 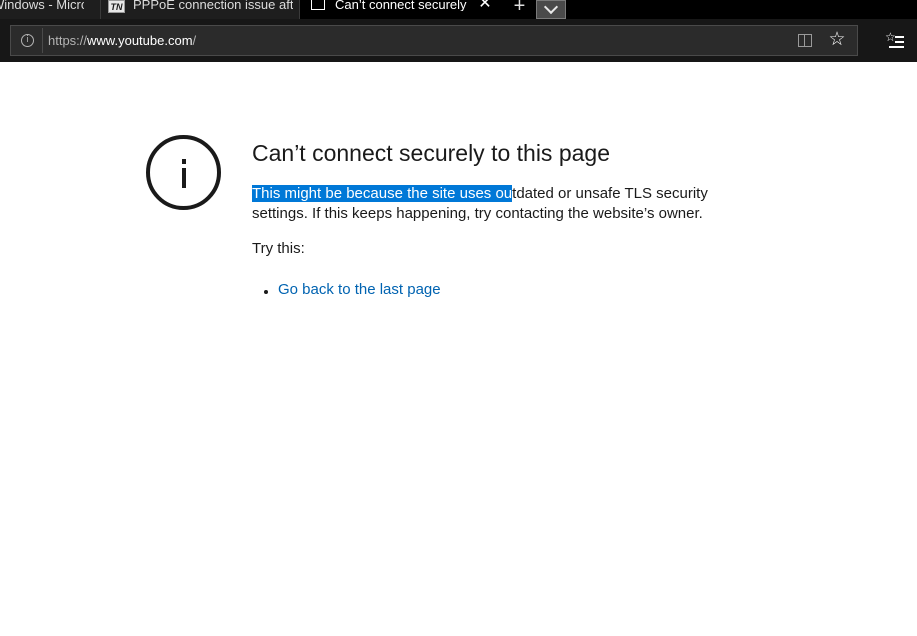 What do you see at coordinates (278, 248) in the screenshot?
I see `try-this-label: Try this:` at bounding box center [278, 248].